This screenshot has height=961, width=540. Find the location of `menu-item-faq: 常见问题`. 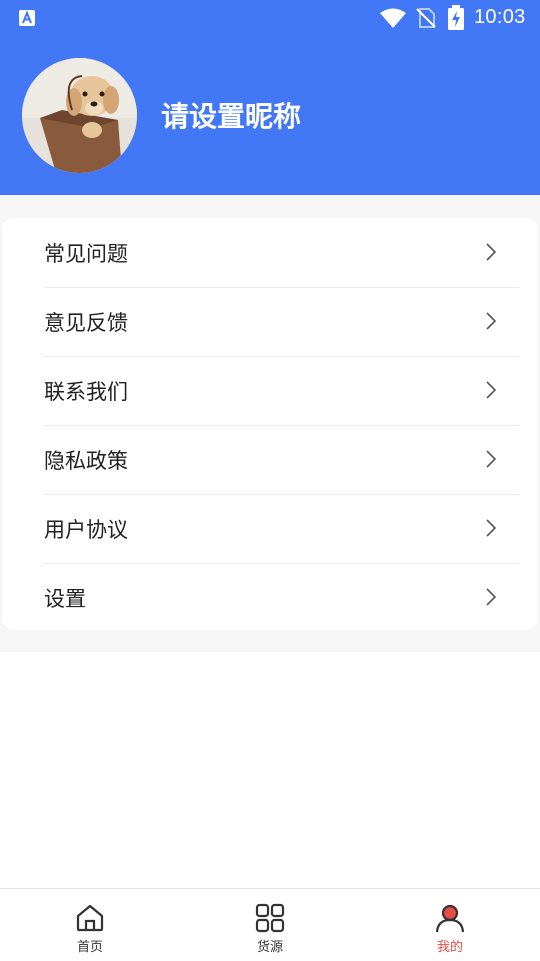

menu-item-faq: 常见问题 is located at coordinates (281, 253).